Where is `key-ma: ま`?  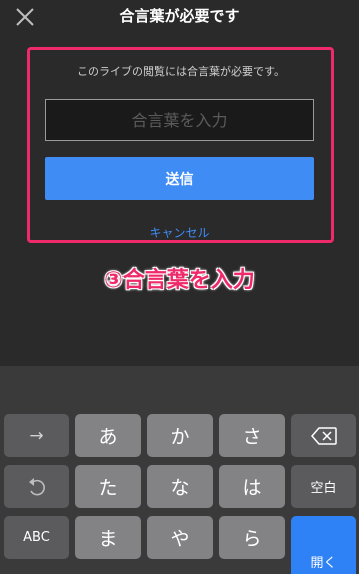
key-ma: ま is located at coordinates (108, 537).